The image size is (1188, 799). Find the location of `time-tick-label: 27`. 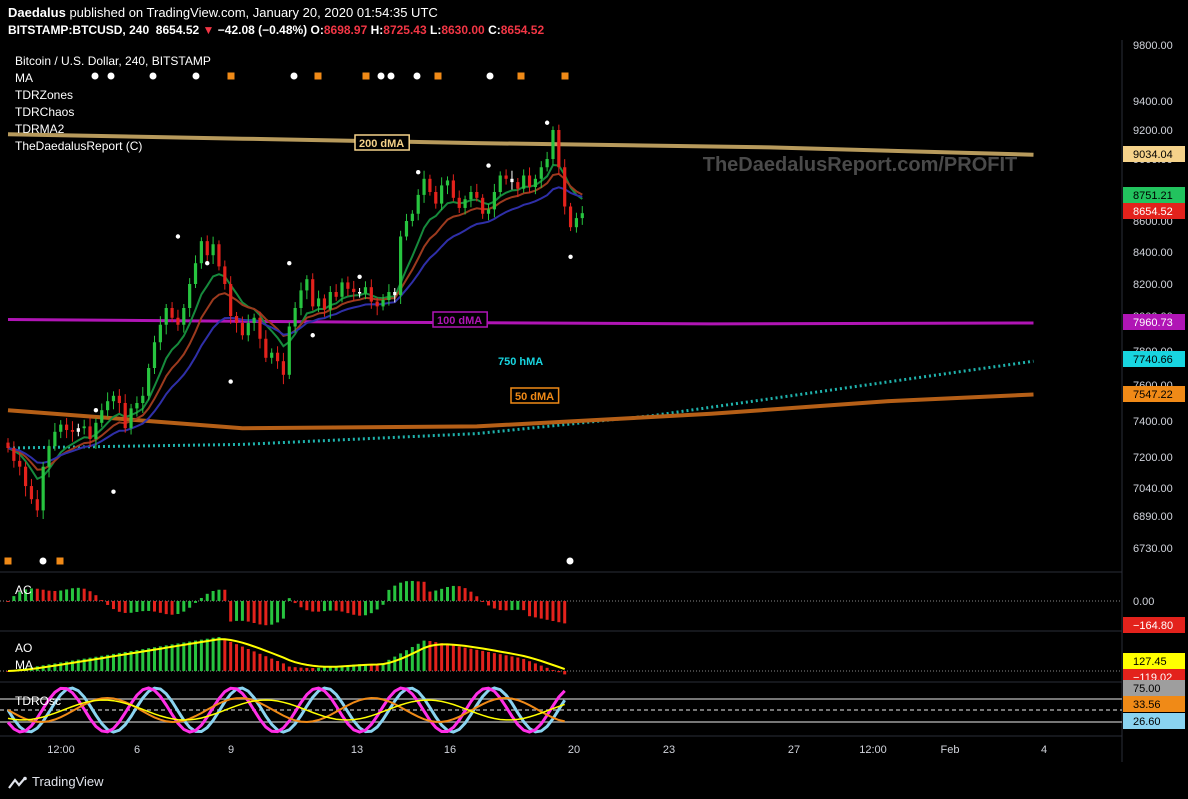

time-tick-label: 27 is located at coordinates (794, 750).